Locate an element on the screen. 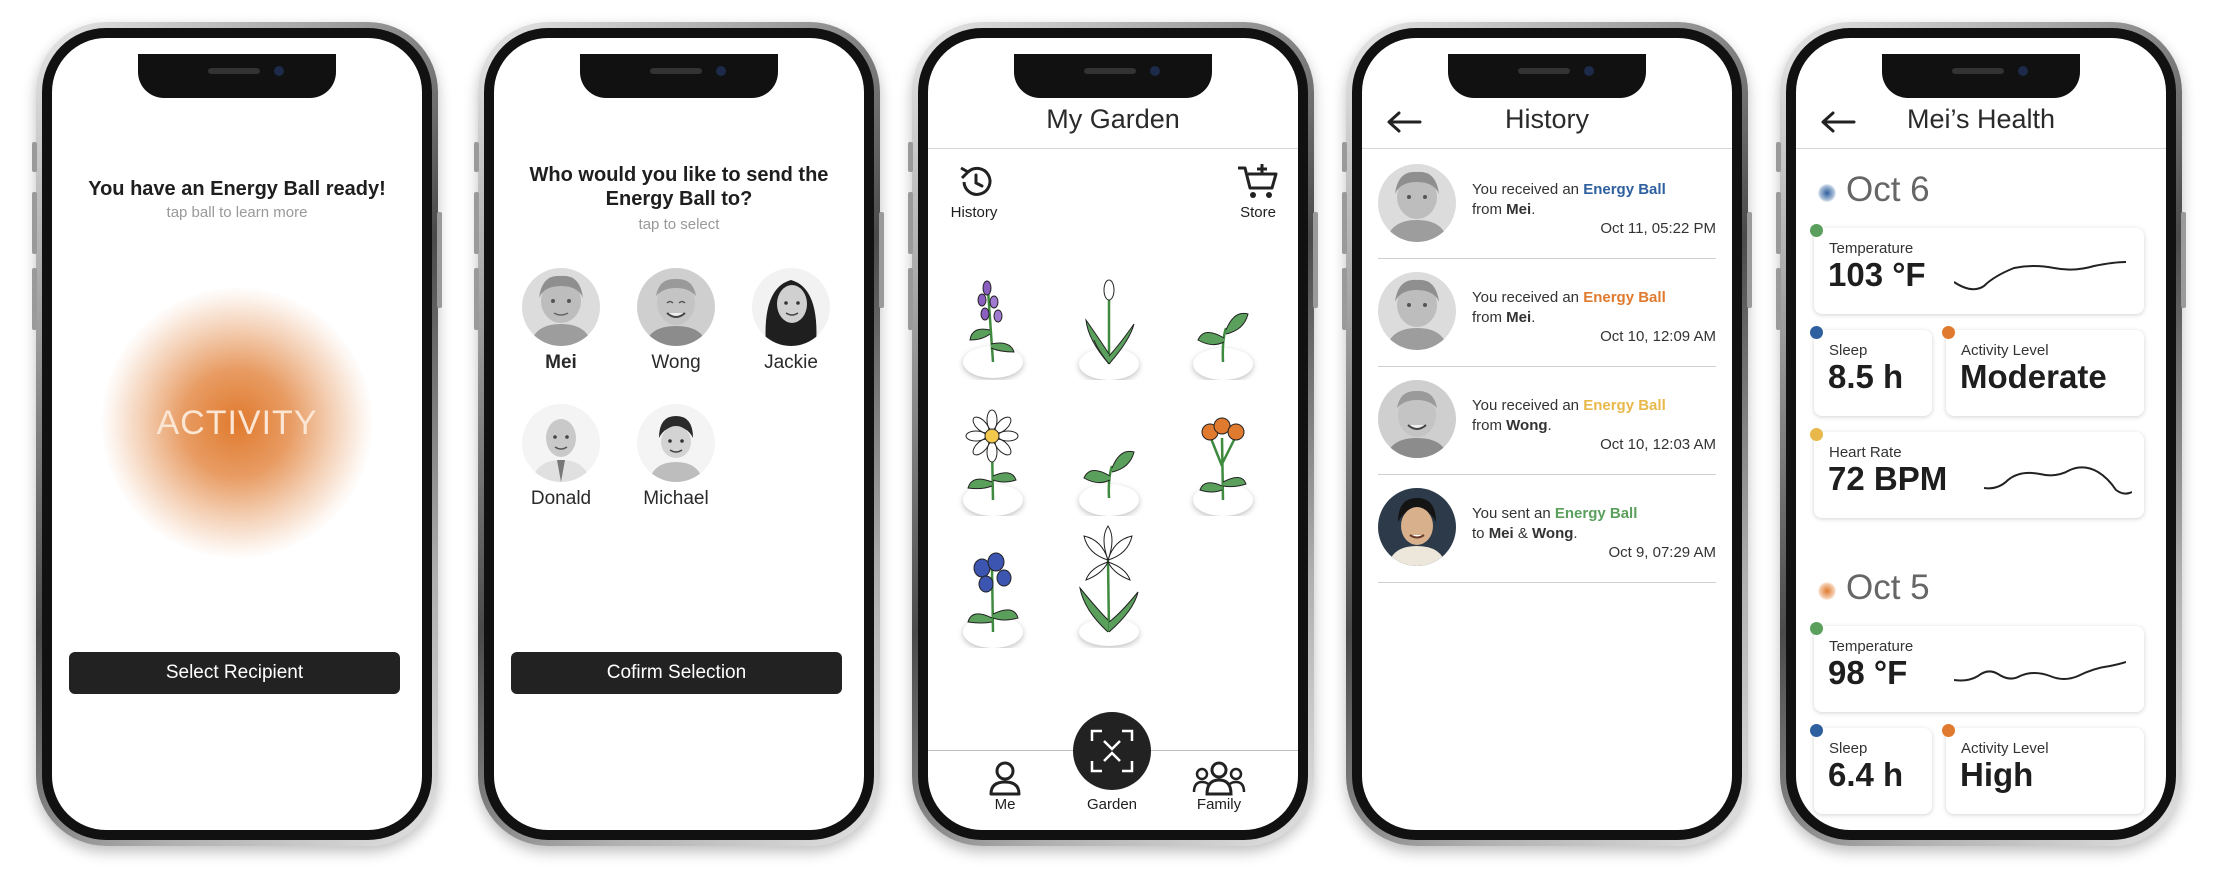 The image size is (2218, 882). garden-flower-bluebell is located at coordinates (993, 593).